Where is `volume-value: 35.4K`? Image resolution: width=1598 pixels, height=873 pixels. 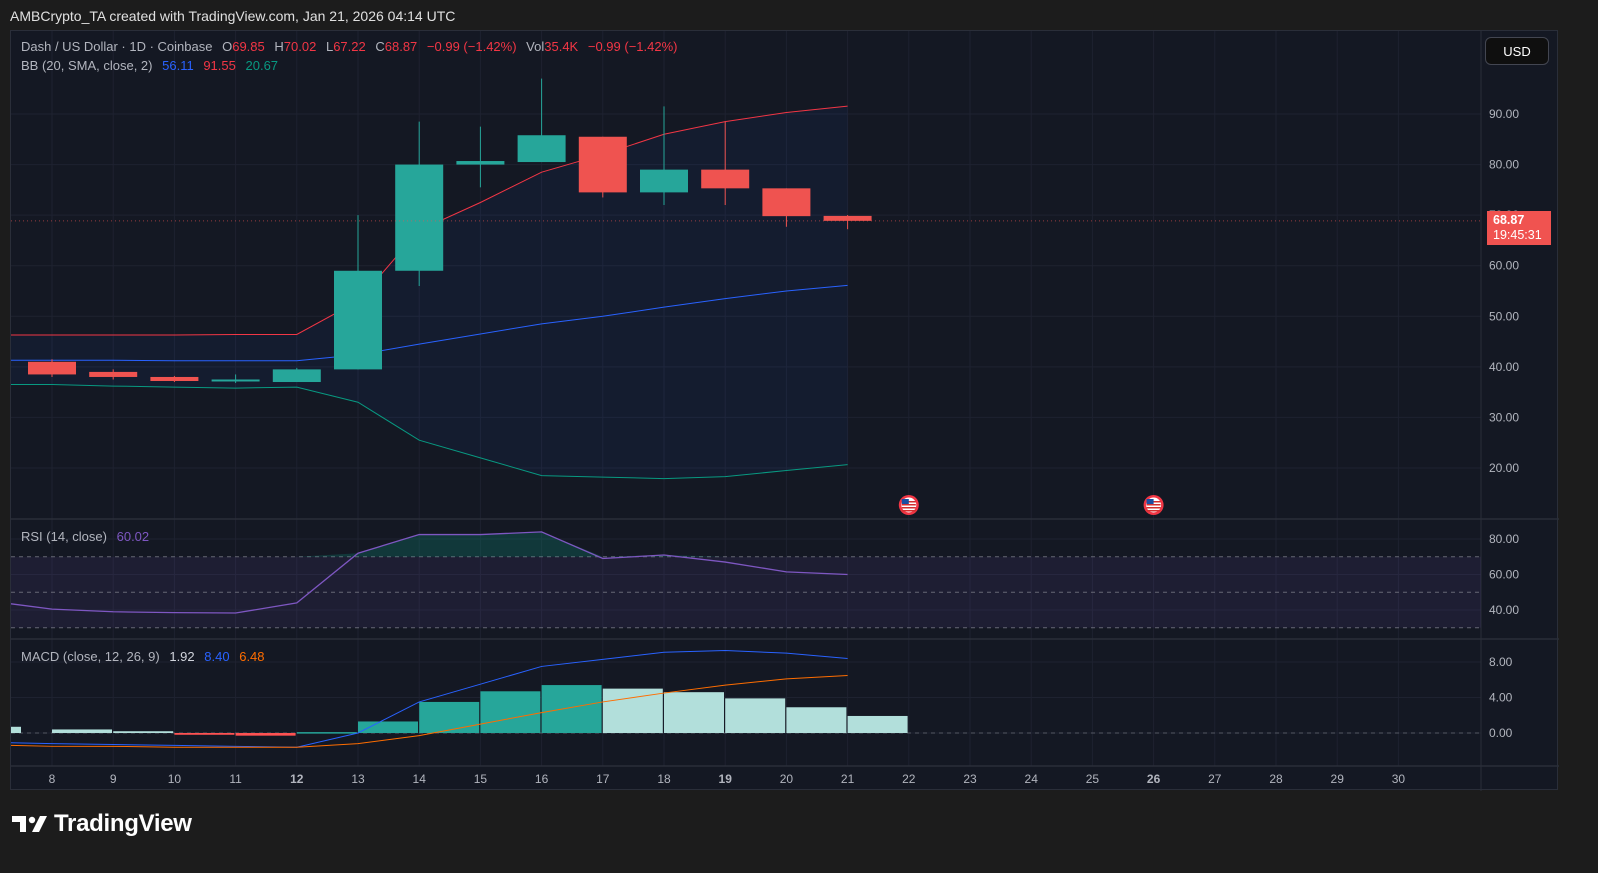
volume-value: 35.4K is located at coordinates (561, 46).